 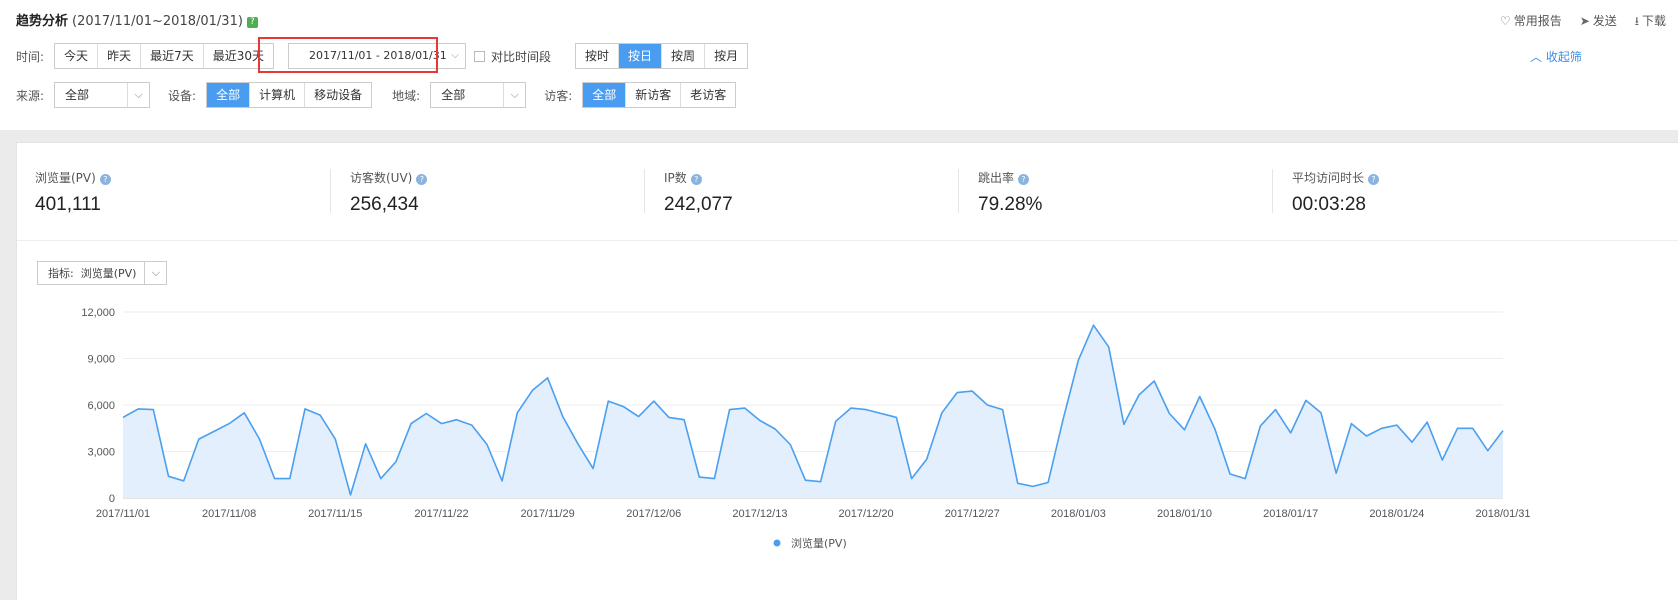 What do you see at coordinates (683, 56) in the screenshot?
I see `granularity-week: 按周` at bounding box center [683, 56].